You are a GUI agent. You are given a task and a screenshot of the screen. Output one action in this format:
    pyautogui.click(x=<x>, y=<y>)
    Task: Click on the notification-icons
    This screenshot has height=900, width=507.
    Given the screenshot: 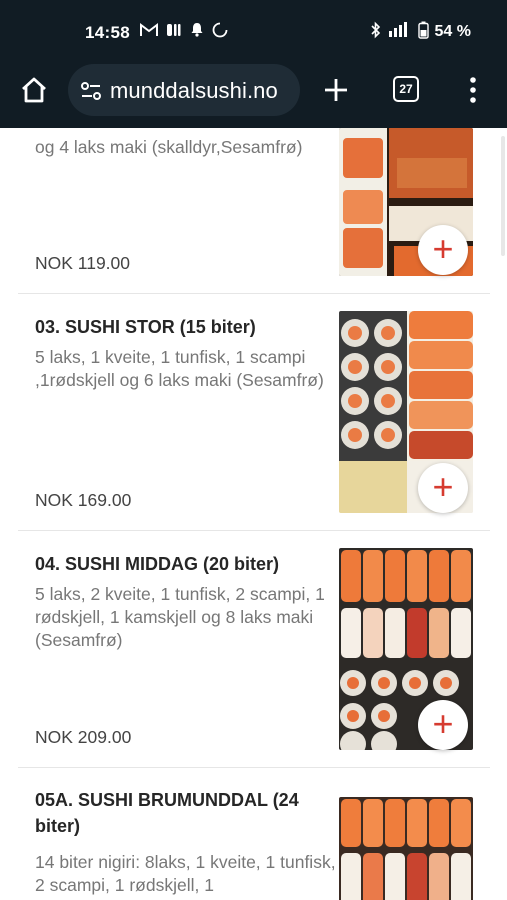 What is the action you would take?
    pyautogui.click(x=184, y=32)
    